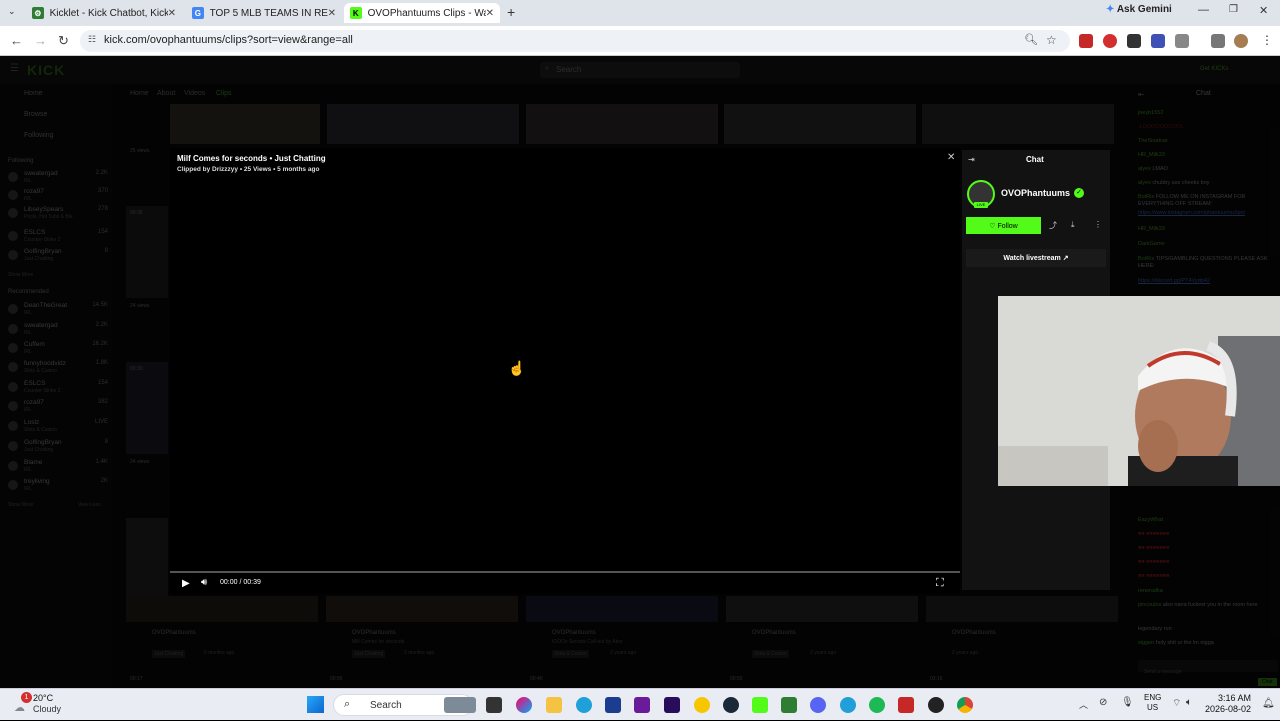  I want to click on panel-header: Chat, so click(1035, 159).